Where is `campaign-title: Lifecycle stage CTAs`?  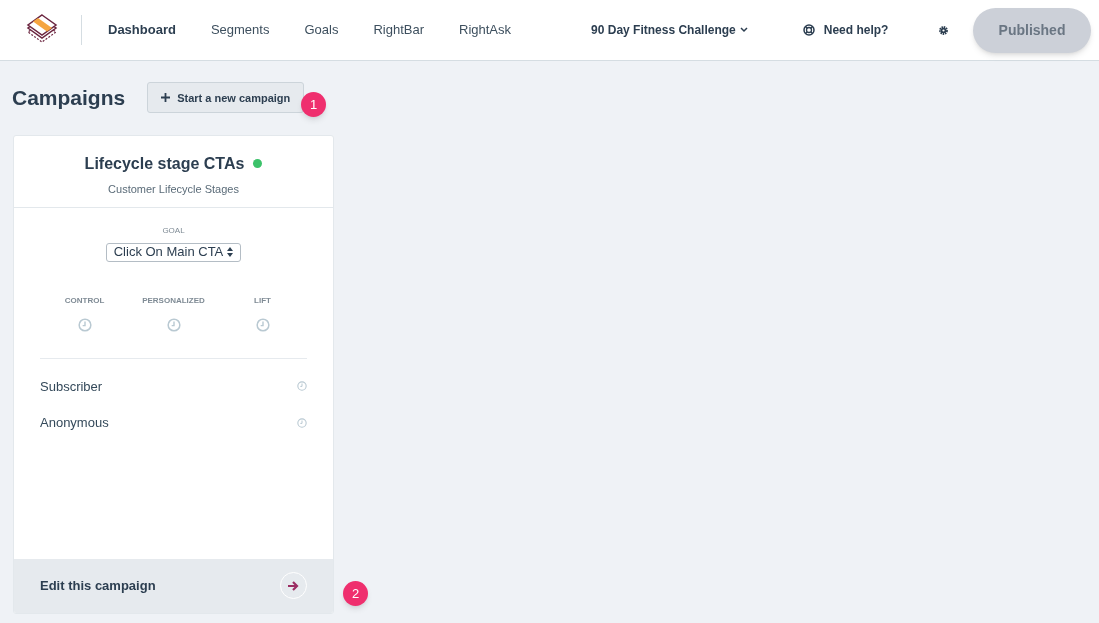 campaign-title: Lifecycle stage CTAs is located at coordinates (164, 163).